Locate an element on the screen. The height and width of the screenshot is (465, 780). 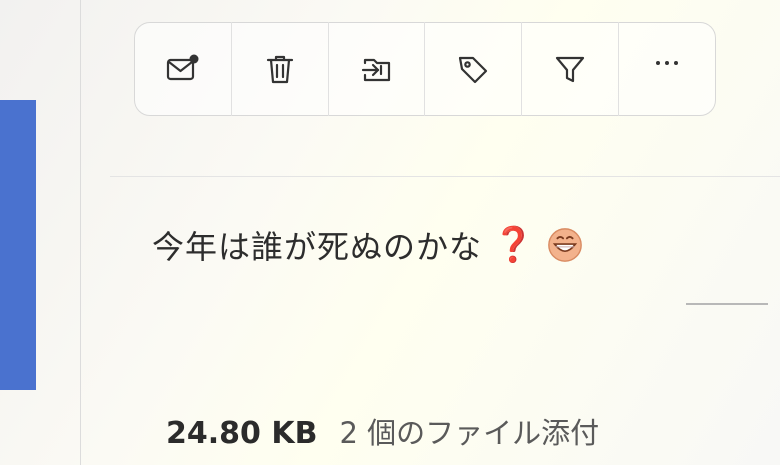
mark-unread-button is located at coordinates (183, 69).